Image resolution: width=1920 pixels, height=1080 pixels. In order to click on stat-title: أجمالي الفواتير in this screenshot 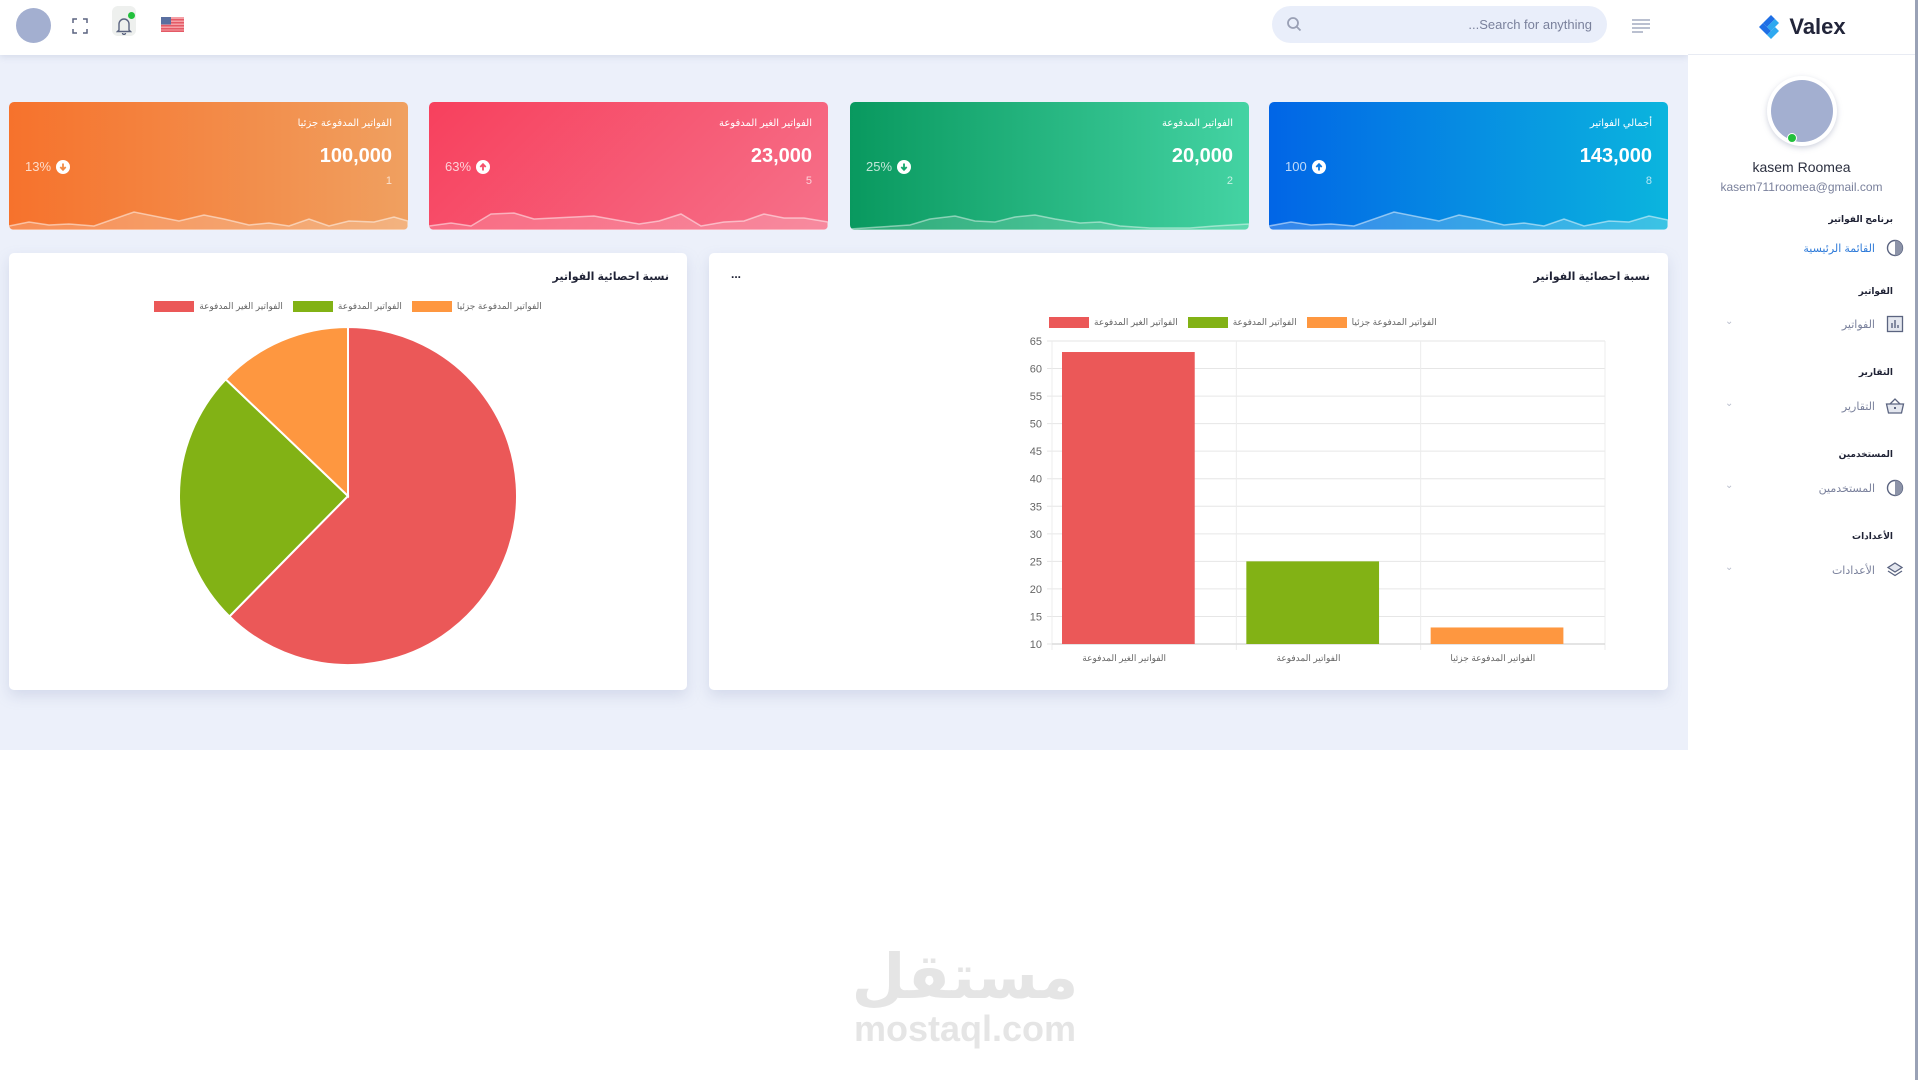, I will do `click(1620, 123)`.